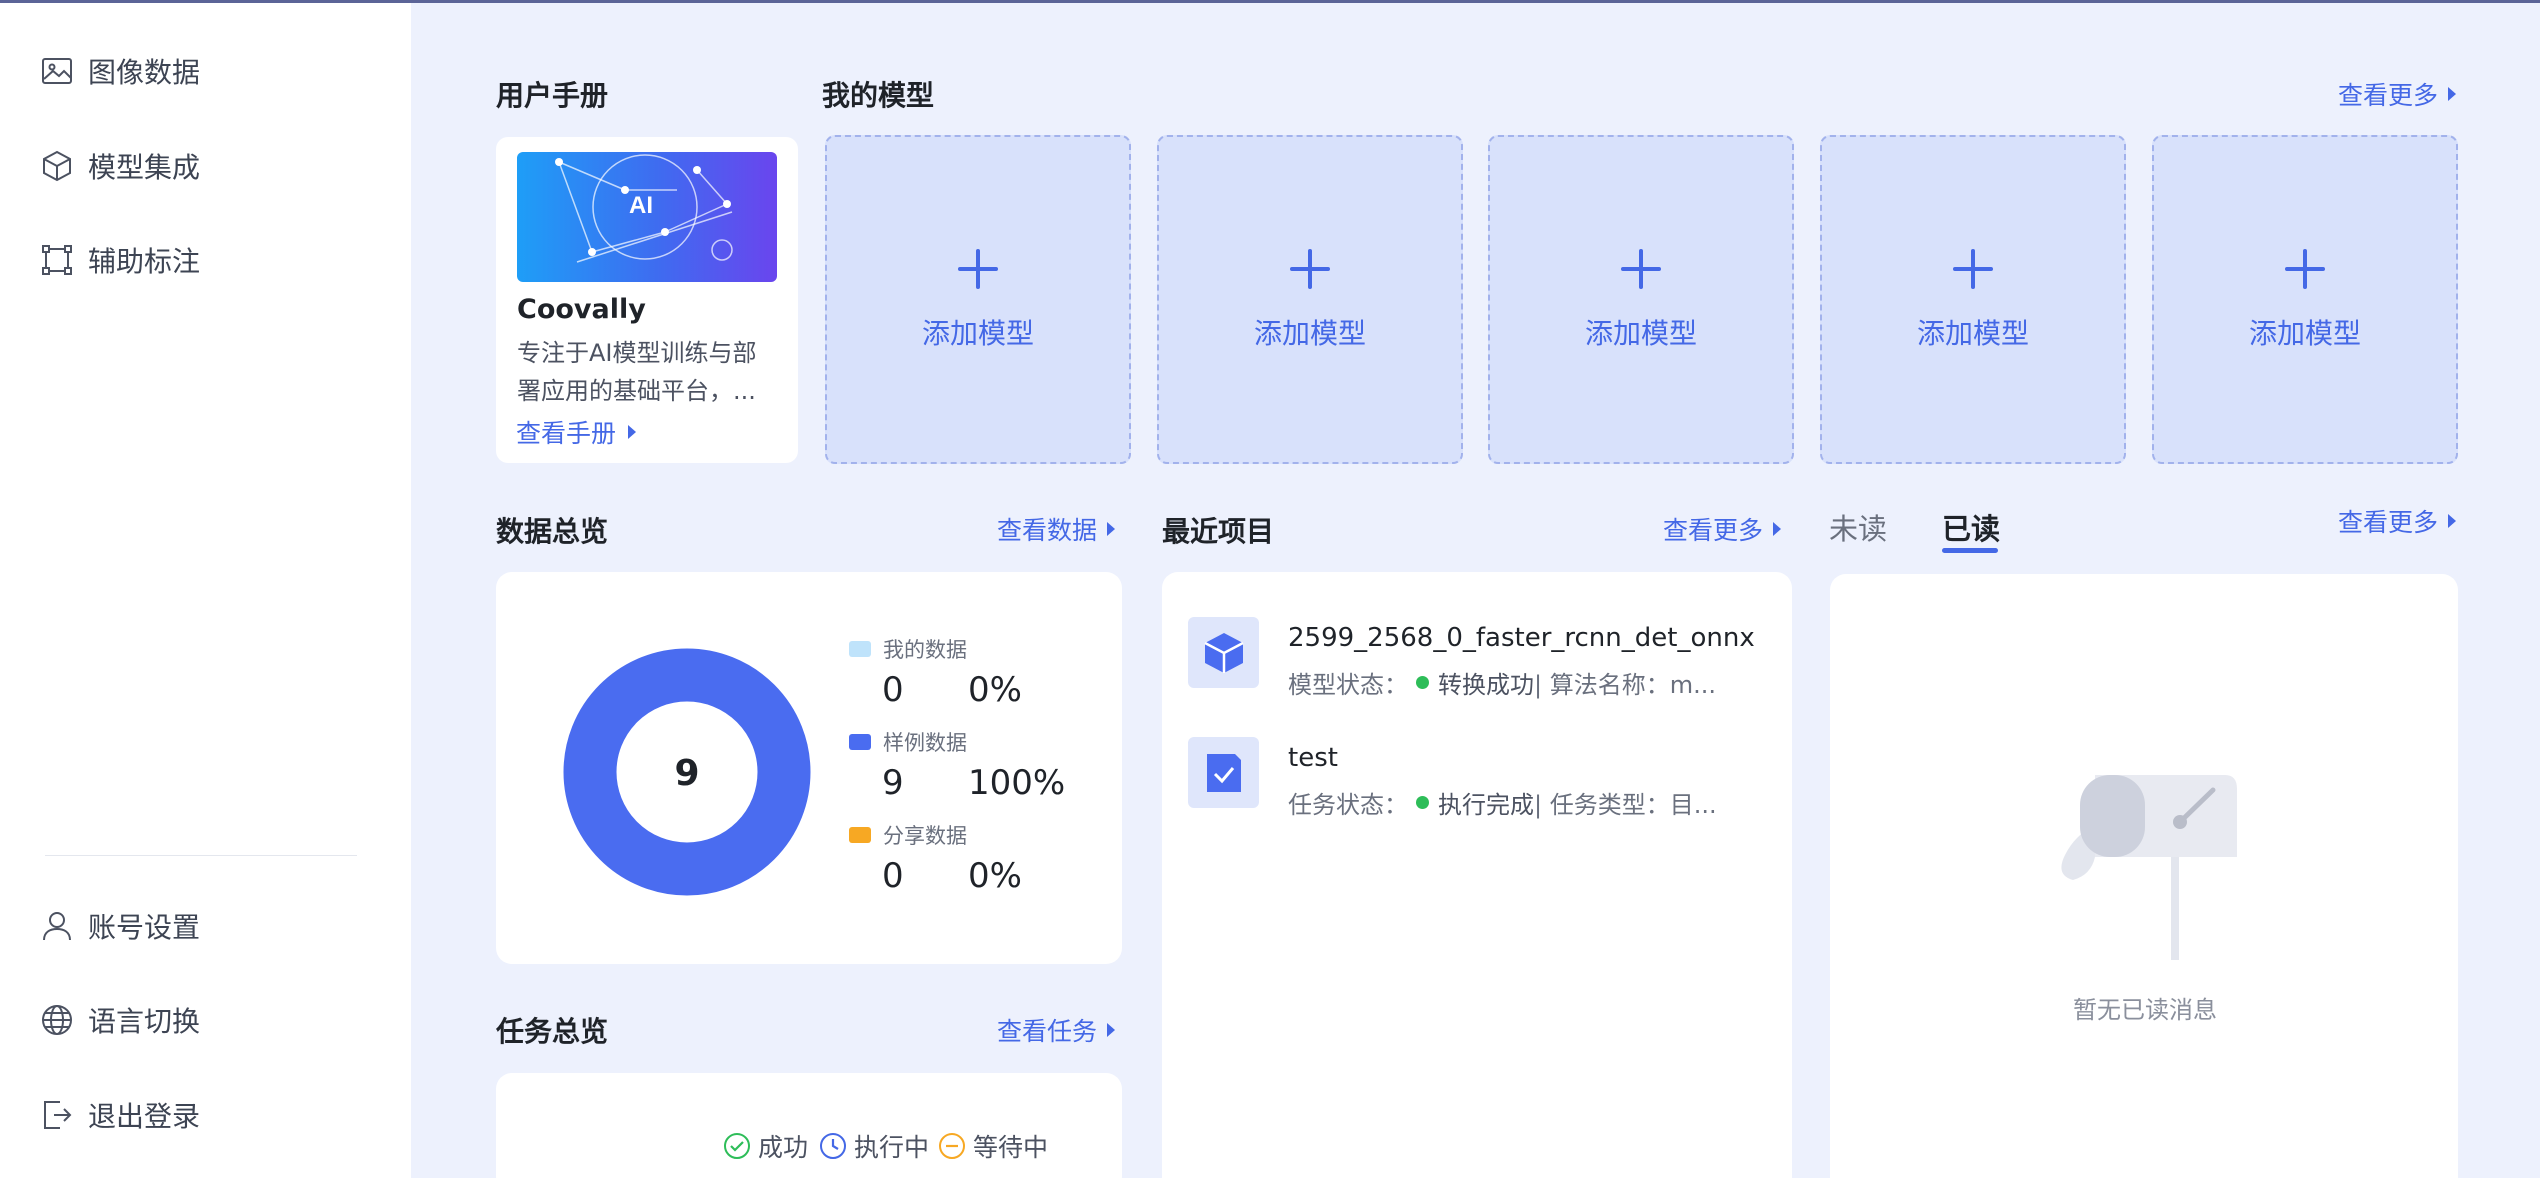  I want to click on donut-center-label: 9, so click(686, 773).